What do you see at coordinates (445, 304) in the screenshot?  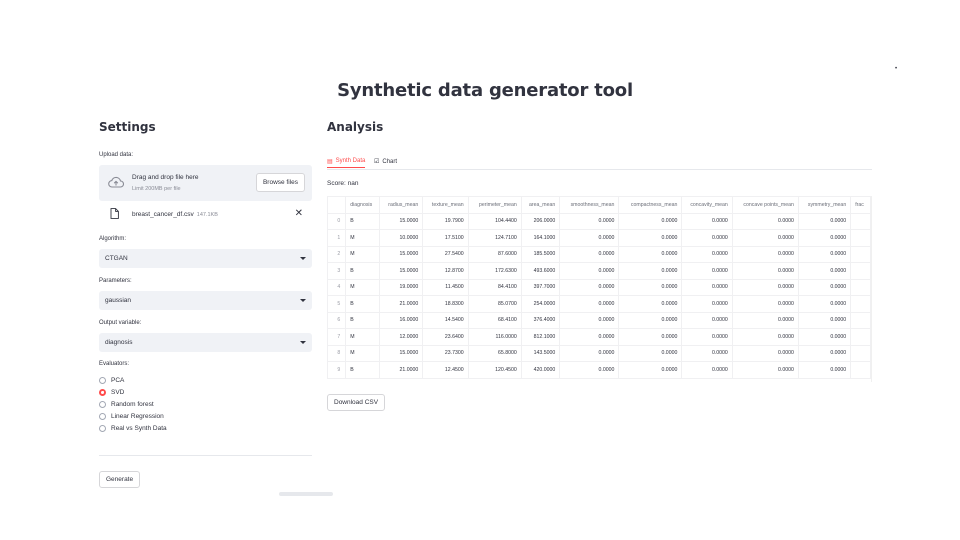 I see `table-cell: 18.8300` at bounding box center [445, 304].